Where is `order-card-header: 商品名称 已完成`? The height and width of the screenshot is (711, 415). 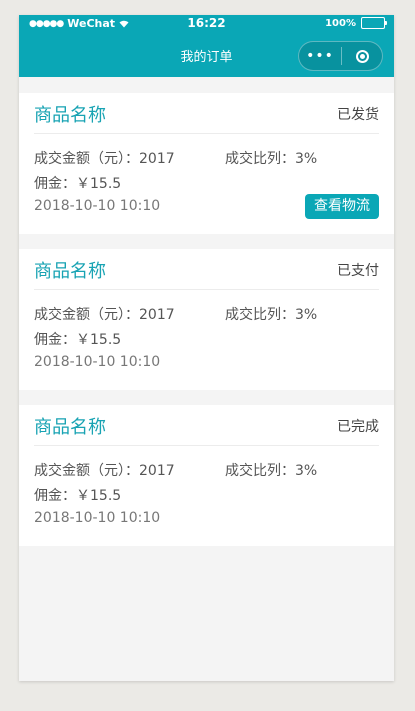
order-card-header: 商品名称 已完成 is located at coordinates (206, 425).